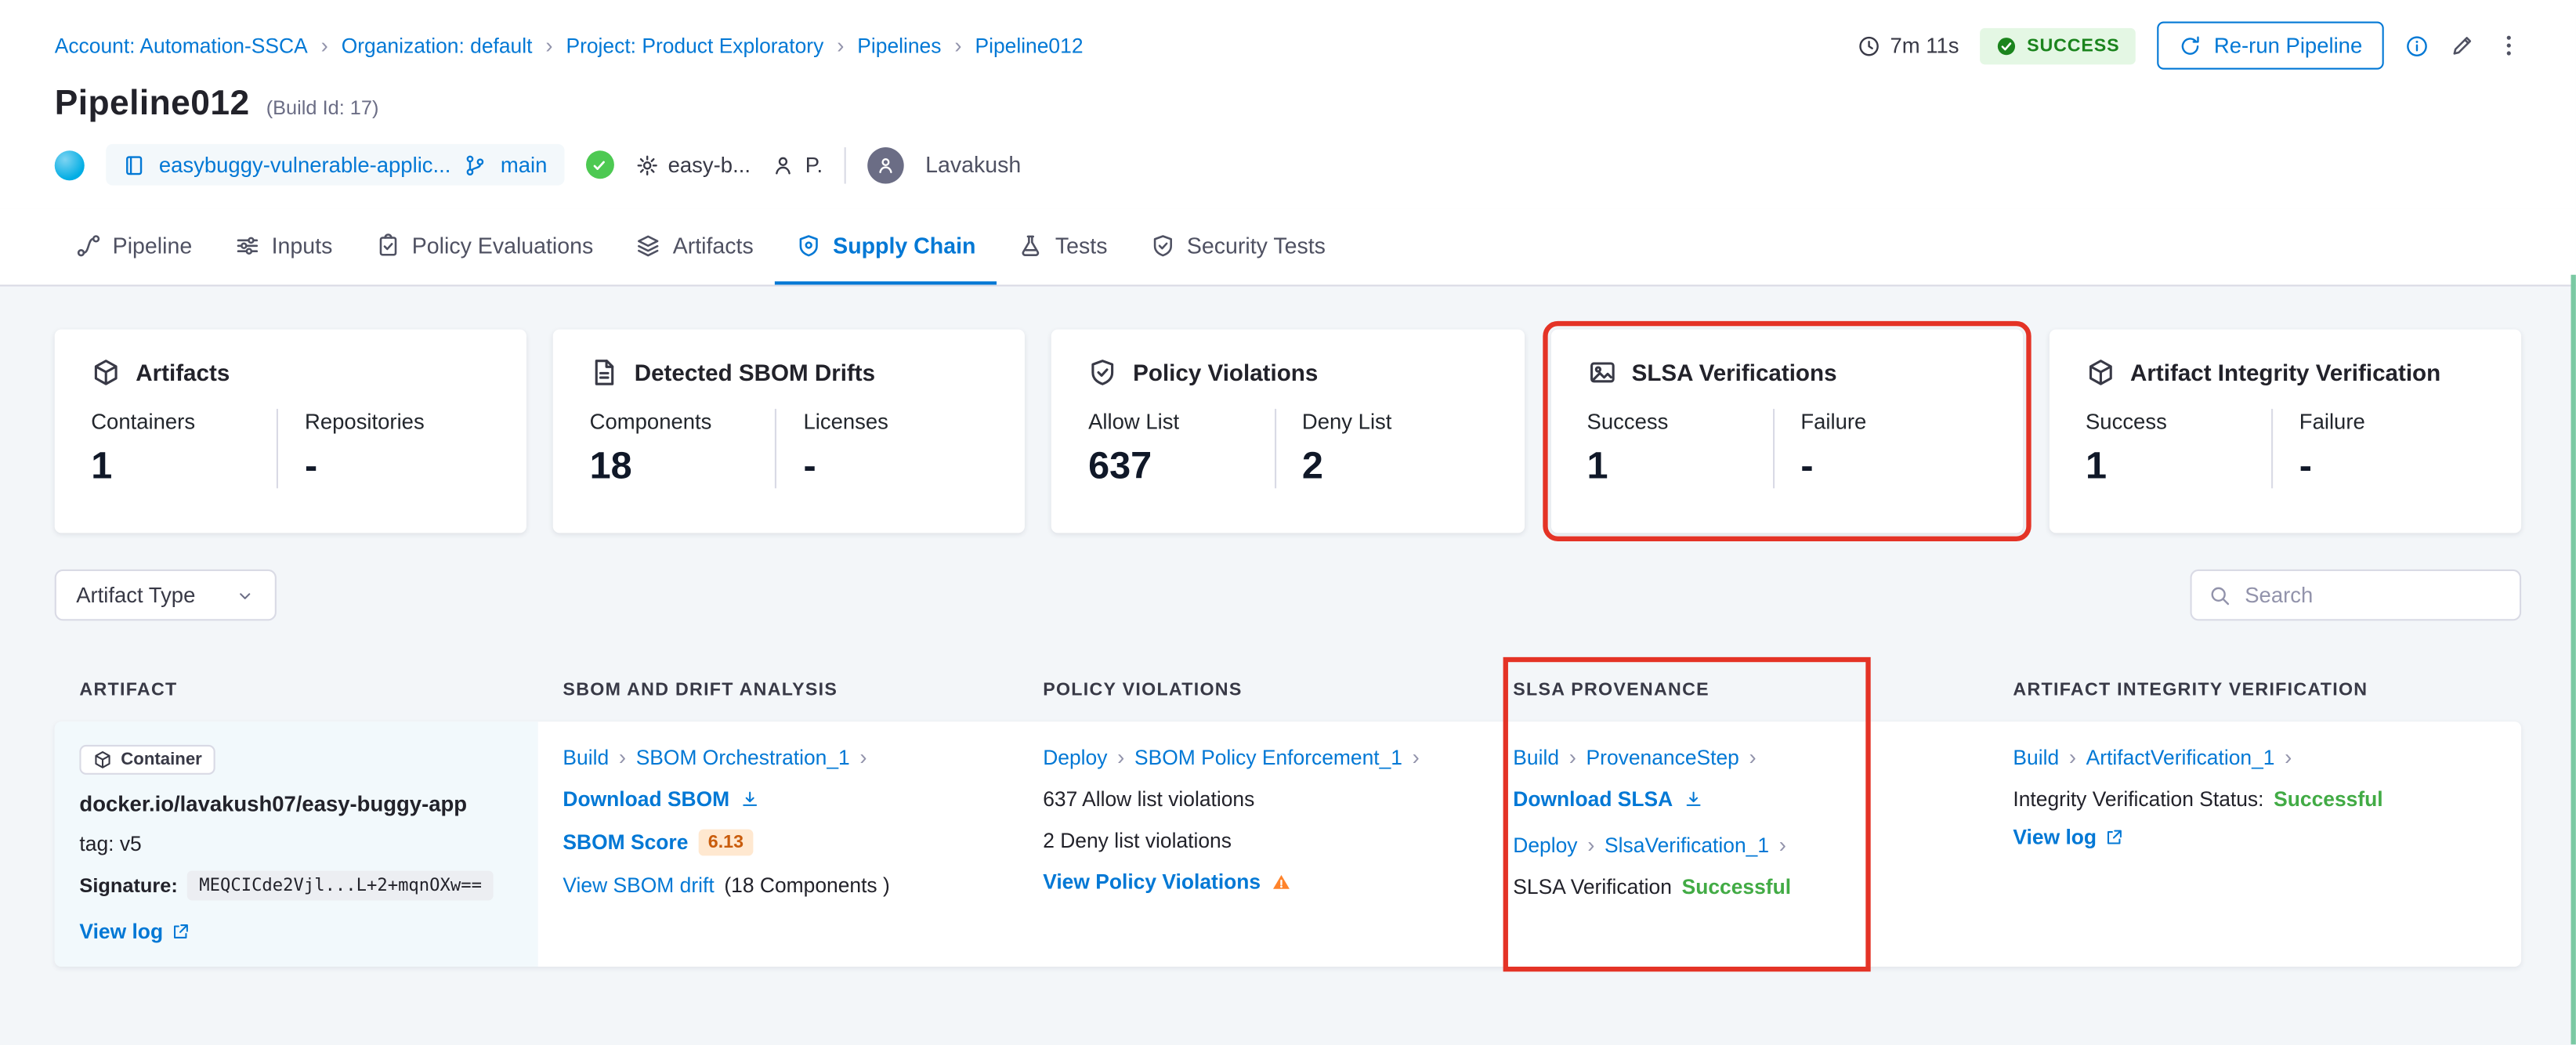 The width and height of the screenshot is (2576, 1045). I want to click on rerun-refresh-icon, so click(2192, 45).